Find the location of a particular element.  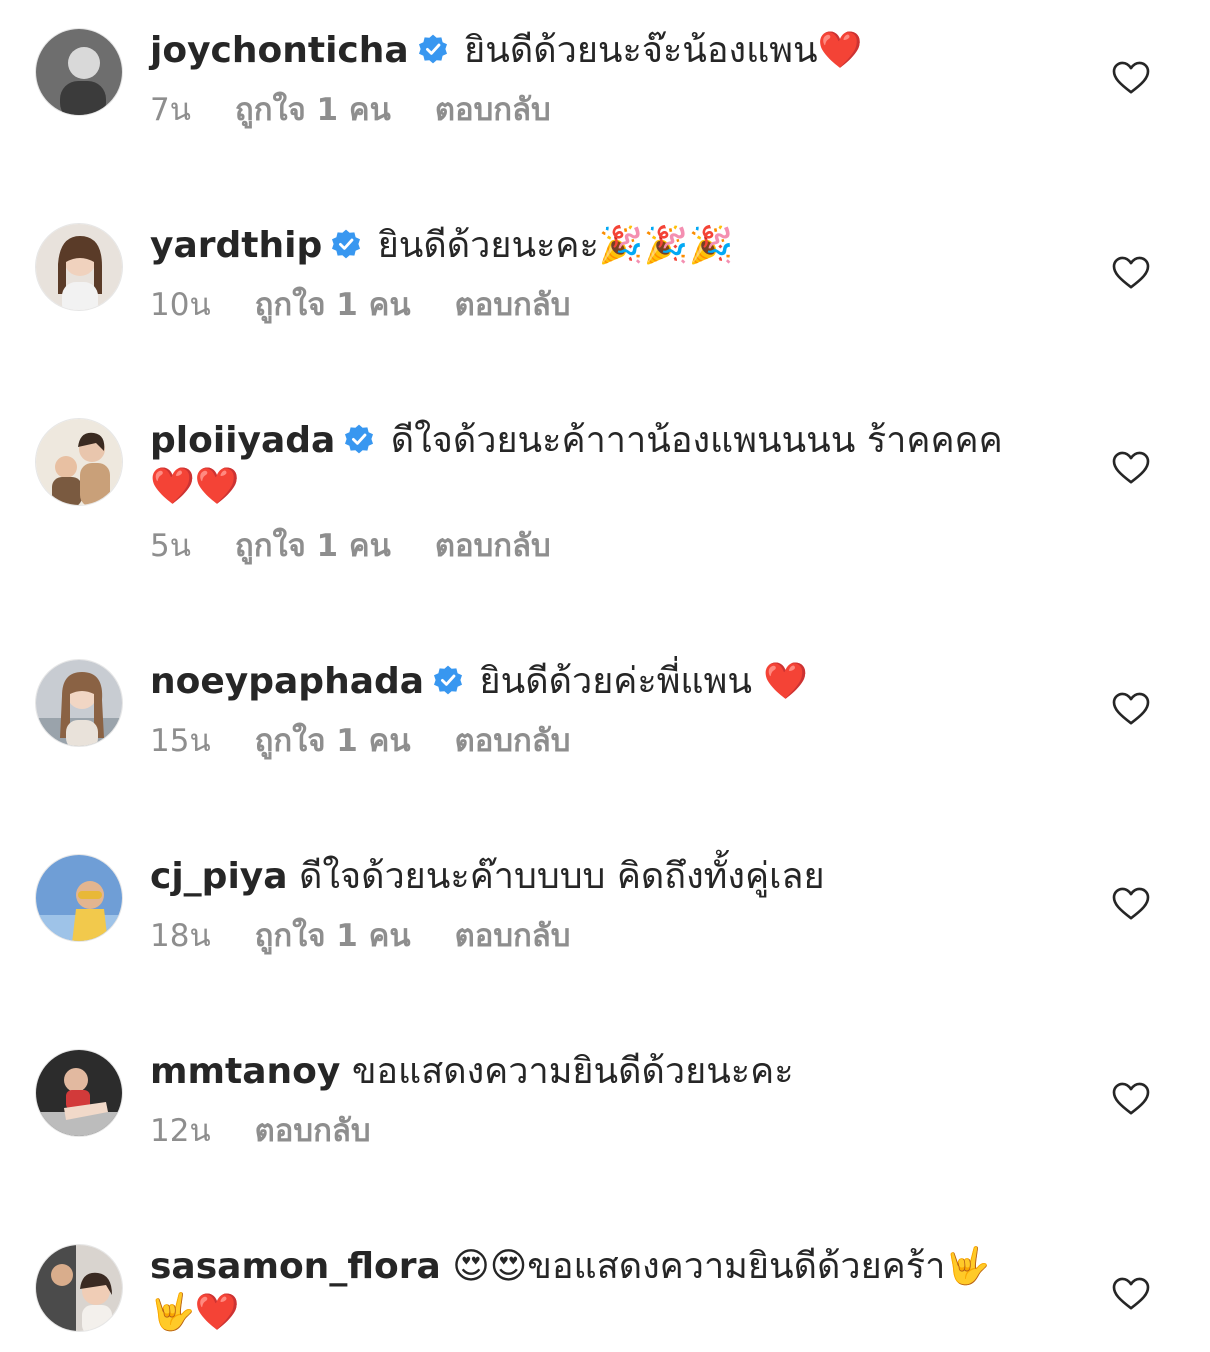

comment-time: 7น is located at coordinates (170, 110).